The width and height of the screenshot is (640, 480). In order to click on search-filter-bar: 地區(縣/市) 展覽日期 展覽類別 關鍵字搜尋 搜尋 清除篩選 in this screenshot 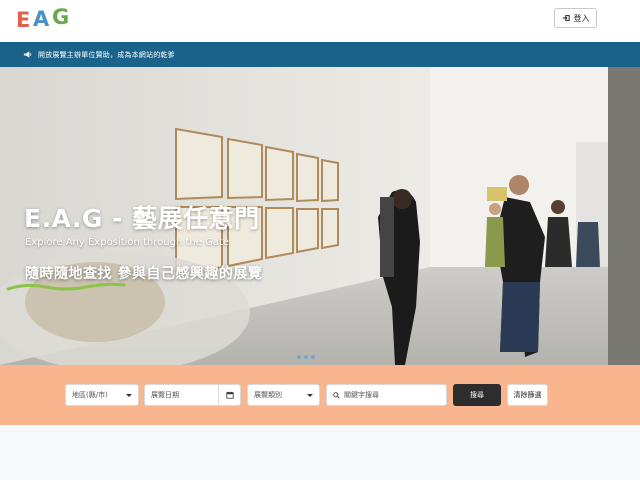, I will do `click(320, 395)`.